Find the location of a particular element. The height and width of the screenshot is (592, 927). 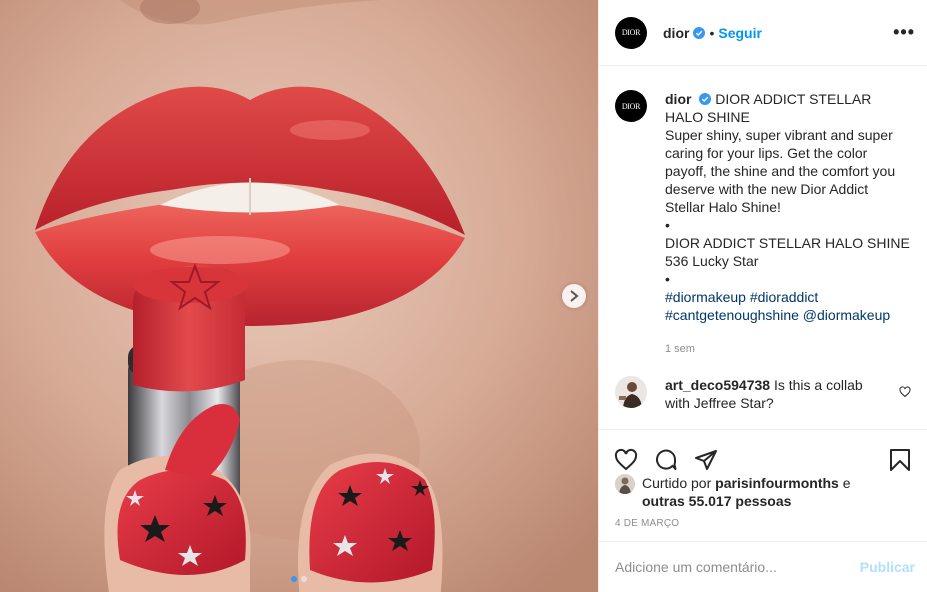

next-arrow-icon is located at coordinates (574, 296).